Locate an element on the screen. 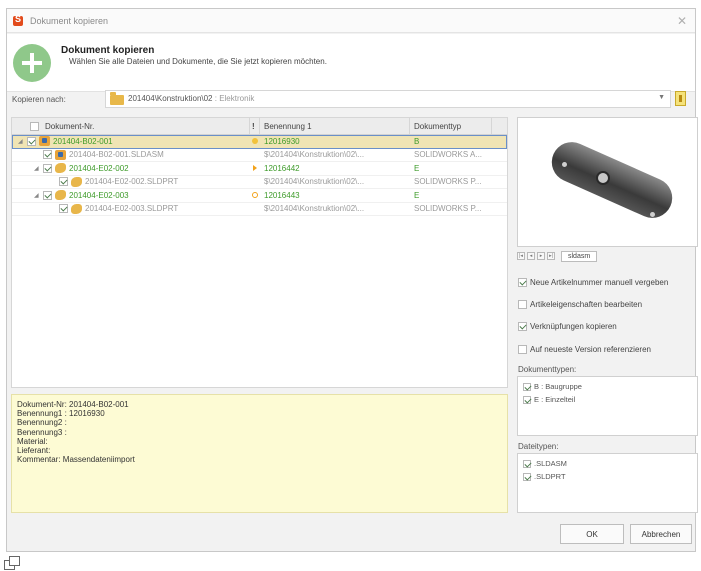  document-type-item: E : Einzelteil is located at coordinates (607, 399).